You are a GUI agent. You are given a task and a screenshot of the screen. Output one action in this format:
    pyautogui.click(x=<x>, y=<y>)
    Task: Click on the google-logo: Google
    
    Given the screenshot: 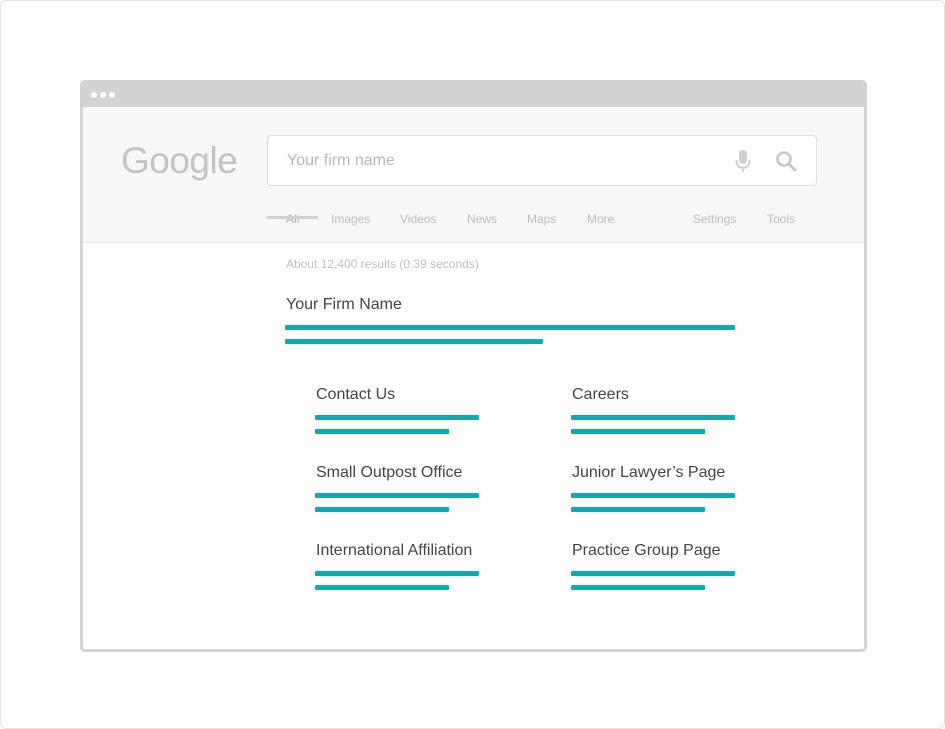 What is the action you would take?
    pyautogui.click(x=179, y=161)
    